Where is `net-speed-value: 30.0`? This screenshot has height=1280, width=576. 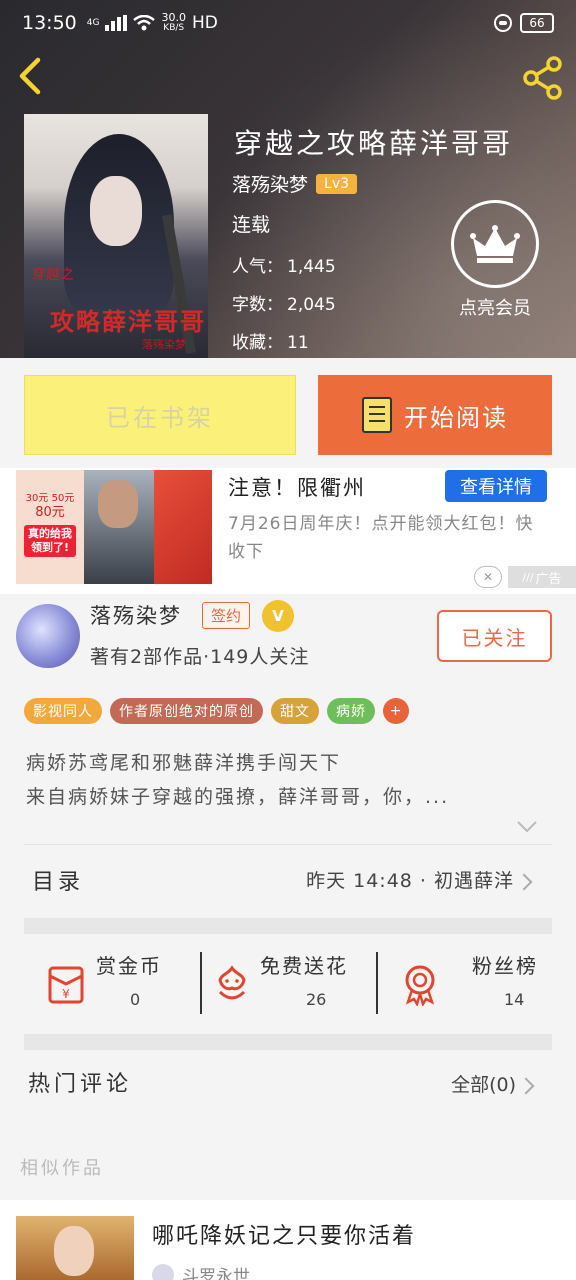
net-speed-value: 30.0 is located at coordinates (173, 17).